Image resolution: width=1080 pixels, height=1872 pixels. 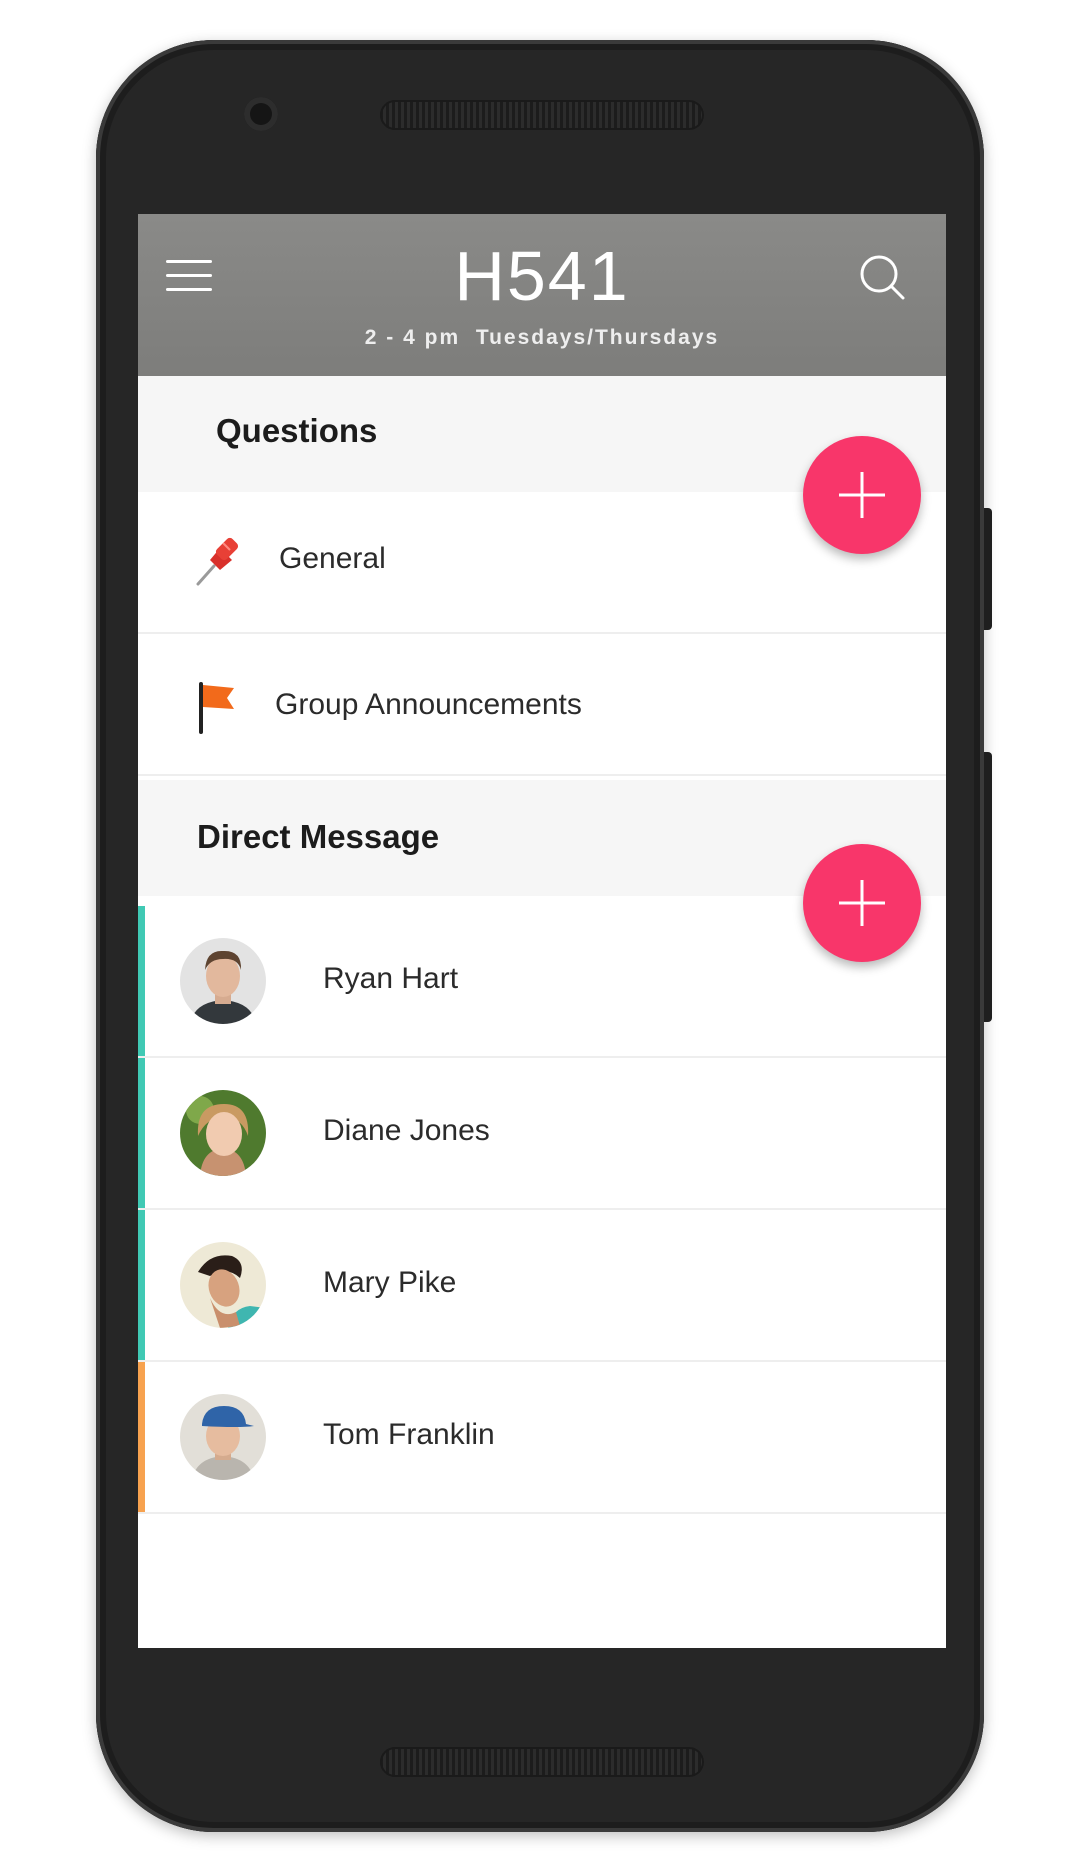 What do you see at coordinates (542, 1134) in the screenshot?
I see `dm-item-diane-jones: Diane Jones` at bounding box center [542, 1134].